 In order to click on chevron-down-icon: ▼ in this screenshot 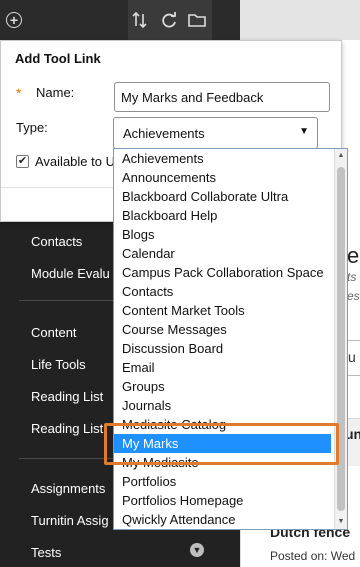, I will do `click(197, 550)`.